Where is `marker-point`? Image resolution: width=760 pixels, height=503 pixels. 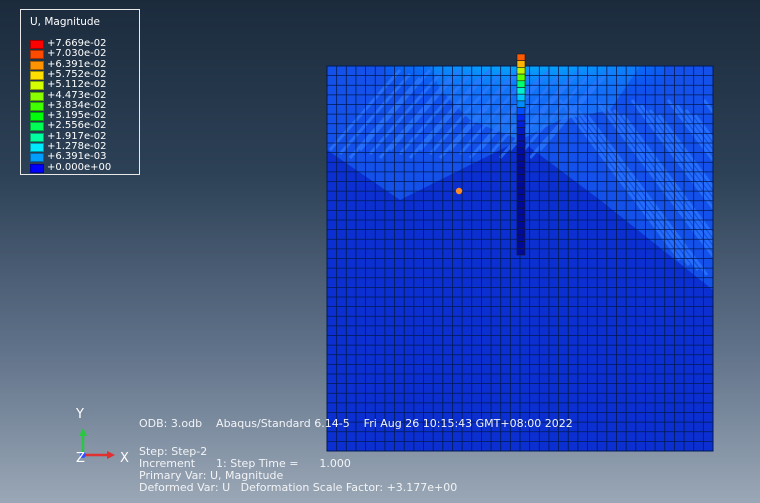 marker-point is located at coordinates (459, 191).